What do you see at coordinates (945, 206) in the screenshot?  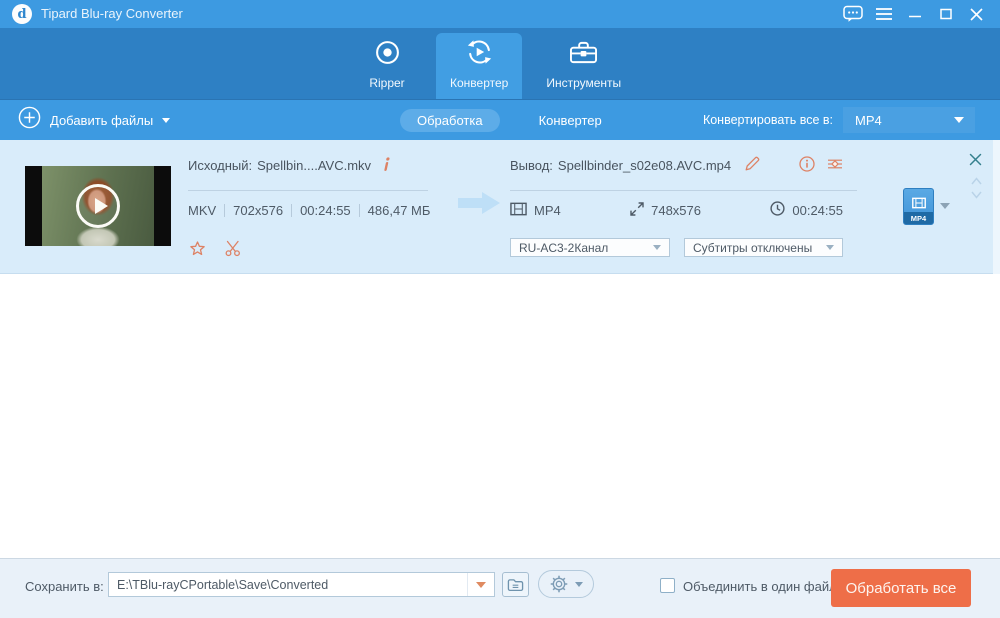 I see `format-chevron-icon` at bounding box center [945, 206].